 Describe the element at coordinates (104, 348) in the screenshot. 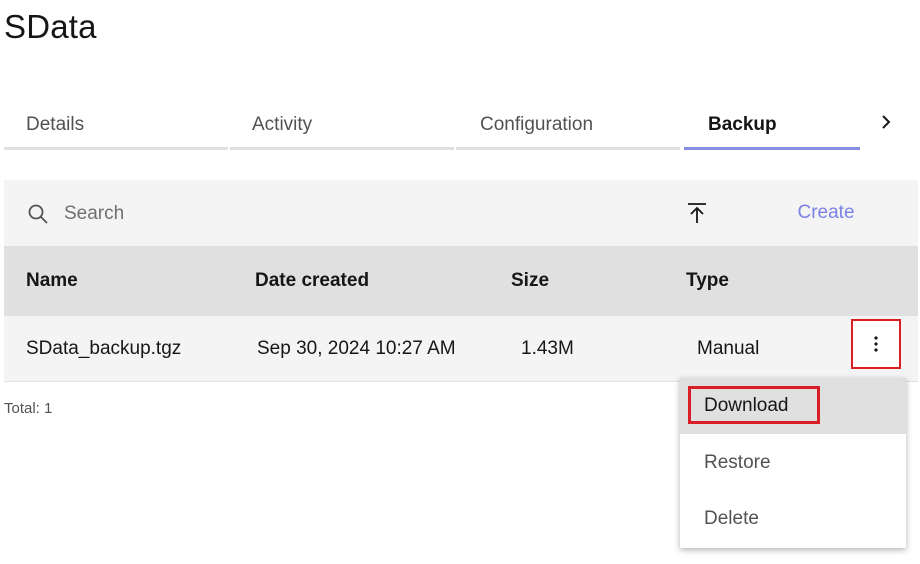

I see `cell-name: SData_backup.tgz` at that location.